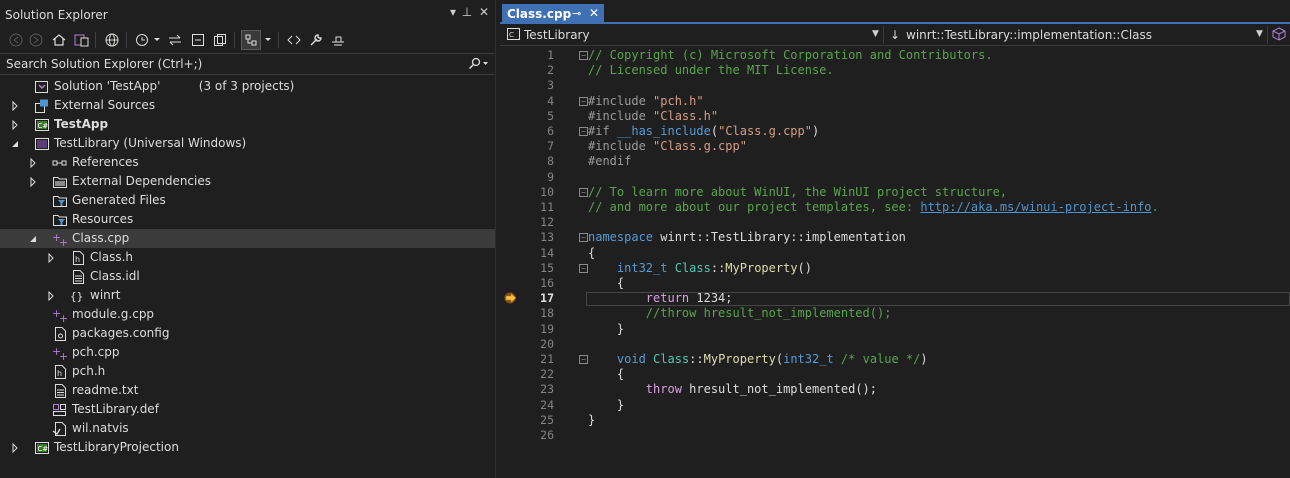 This screenshot has width=1290, height=478. I want to click on tree-item: External Sources, so click(247, 105).